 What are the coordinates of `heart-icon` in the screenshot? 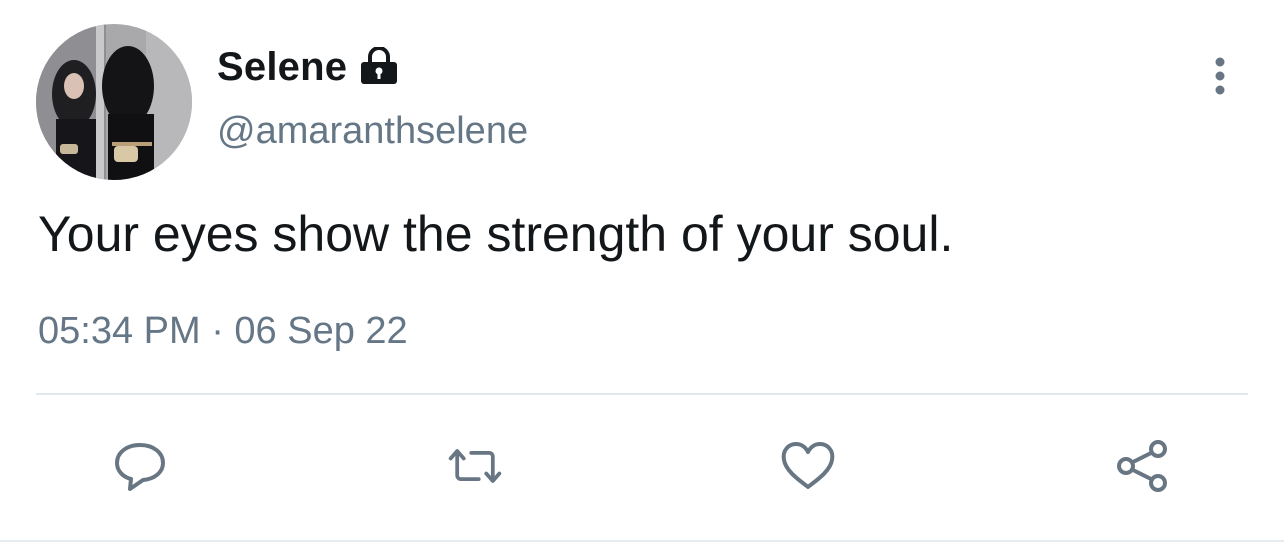 It's located at (808, 465).